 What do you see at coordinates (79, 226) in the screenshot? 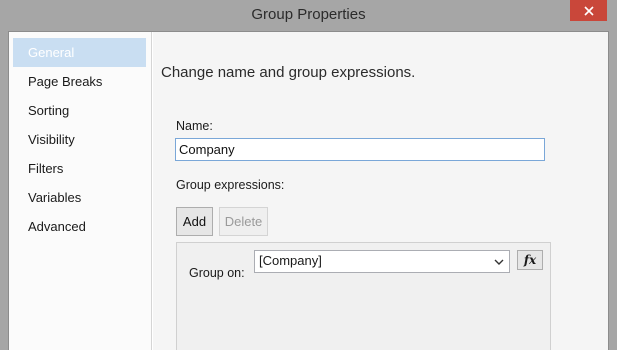
I see `sidebar-item-advanced: Advanced` at bounding box center [79, 226].